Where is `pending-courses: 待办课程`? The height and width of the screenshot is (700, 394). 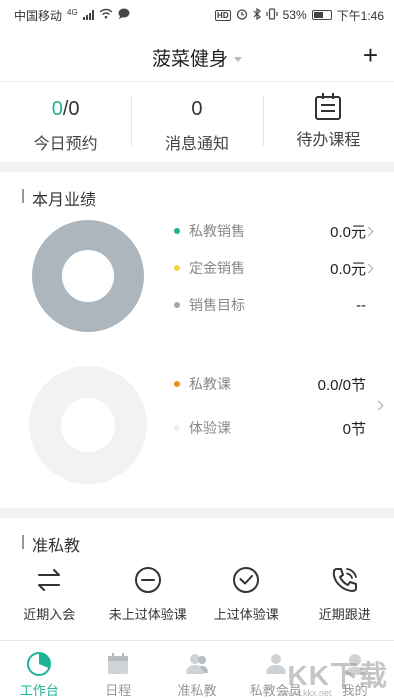 pending-courses: 待办课程 is located at coordinates (328, 122).